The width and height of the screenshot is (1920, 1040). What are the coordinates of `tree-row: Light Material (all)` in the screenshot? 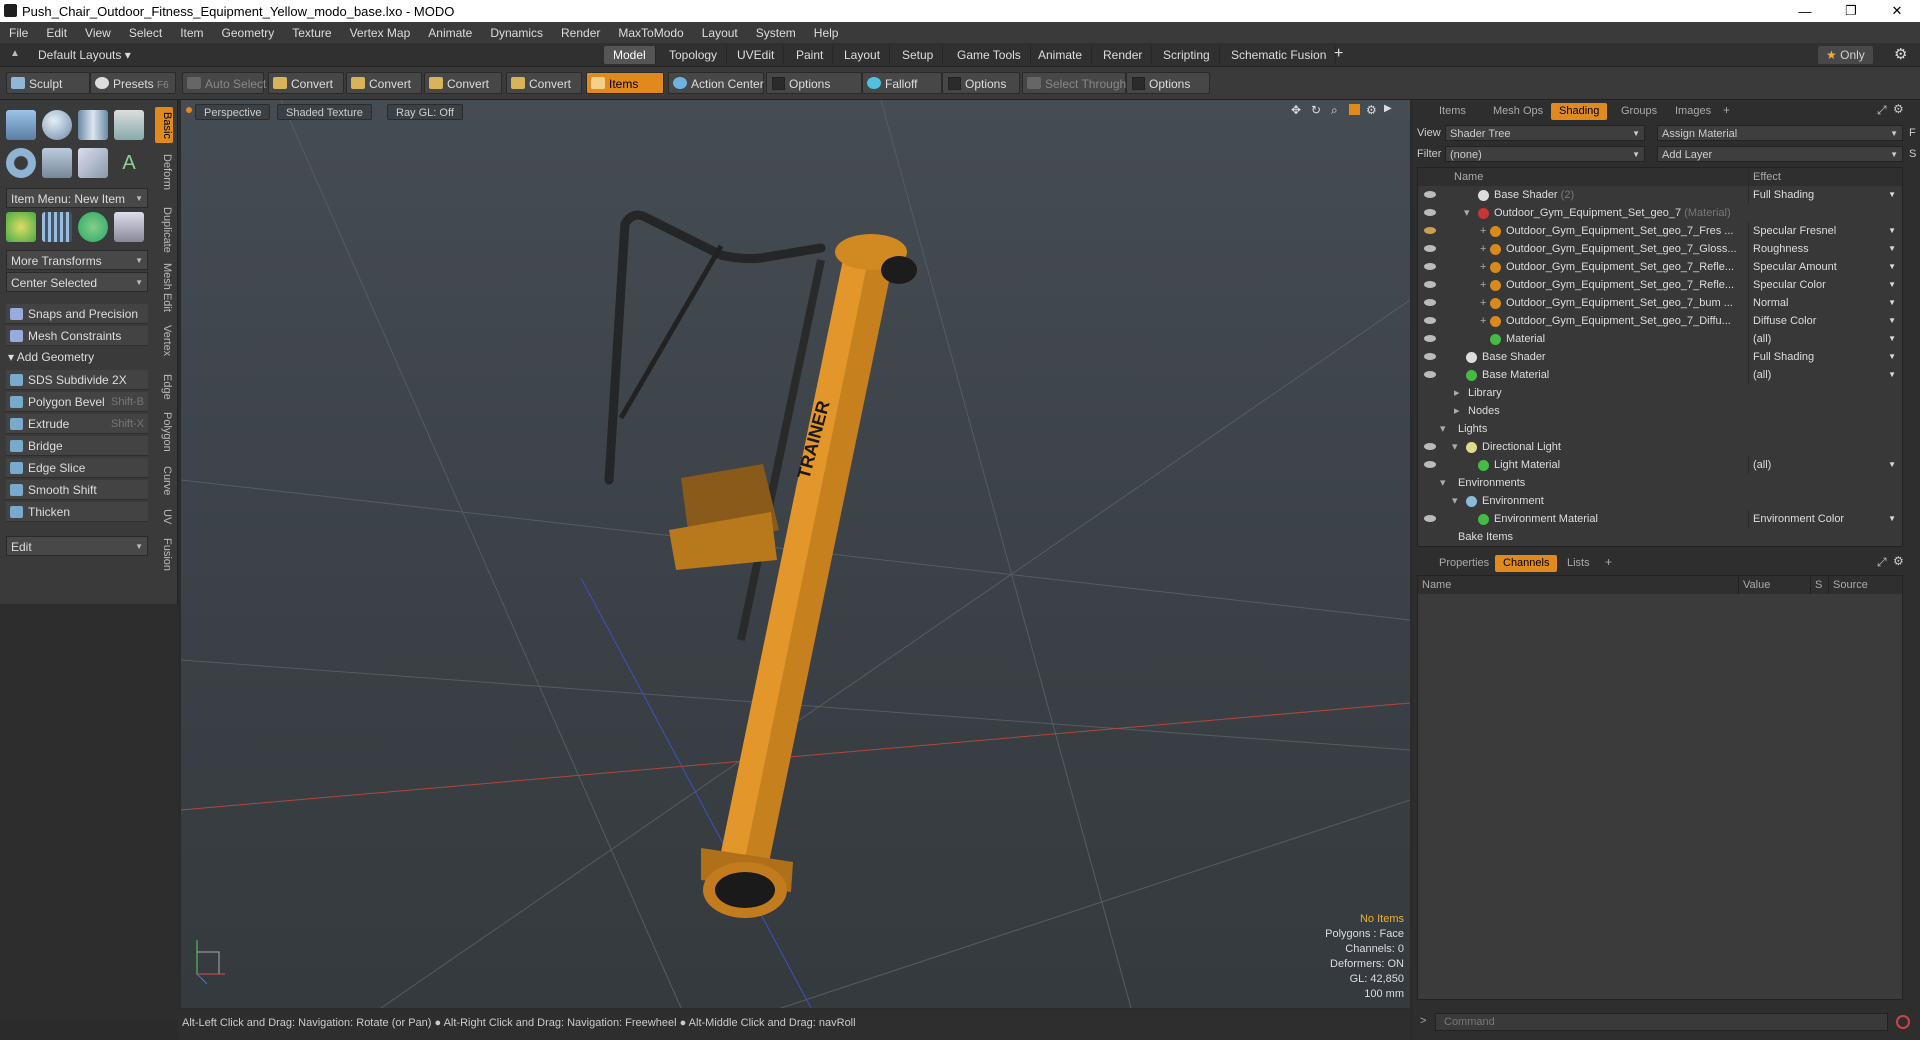 It's located at (1660, 465).